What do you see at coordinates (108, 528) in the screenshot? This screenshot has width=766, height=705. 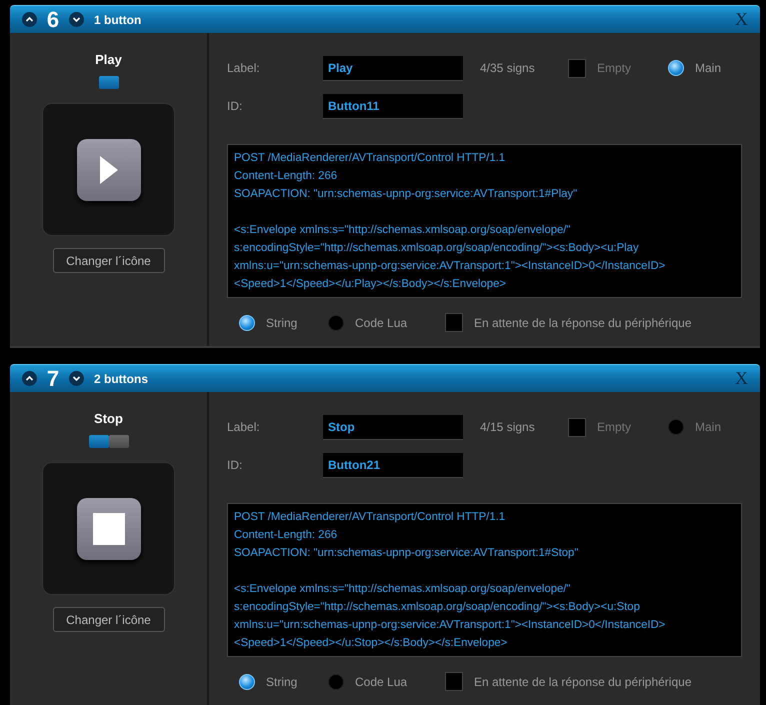 I see `stop-icon` at bounding box center [108, 528].